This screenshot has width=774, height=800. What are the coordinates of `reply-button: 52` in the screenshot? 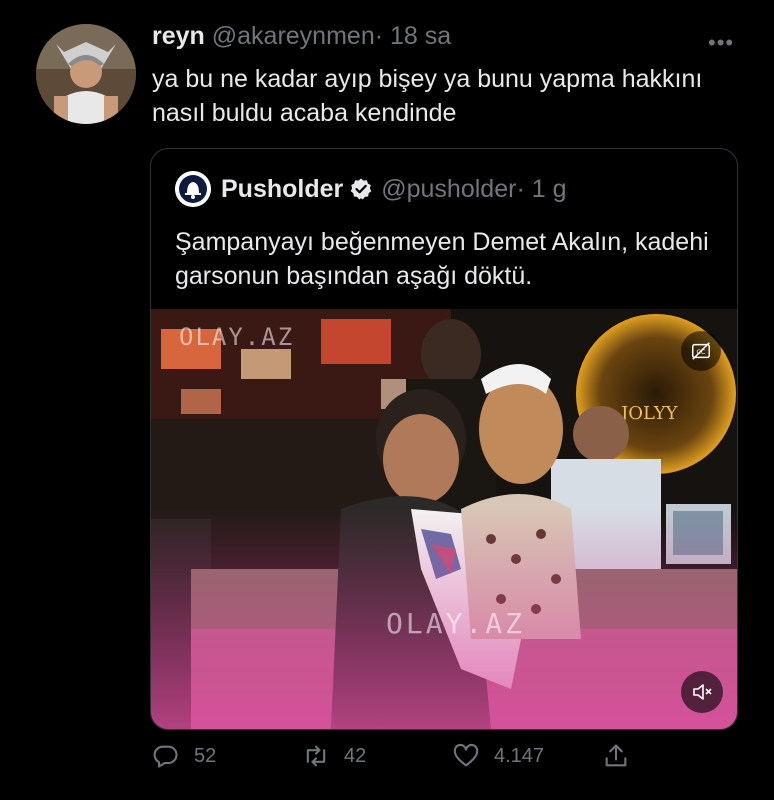 It's located at (184, 756).